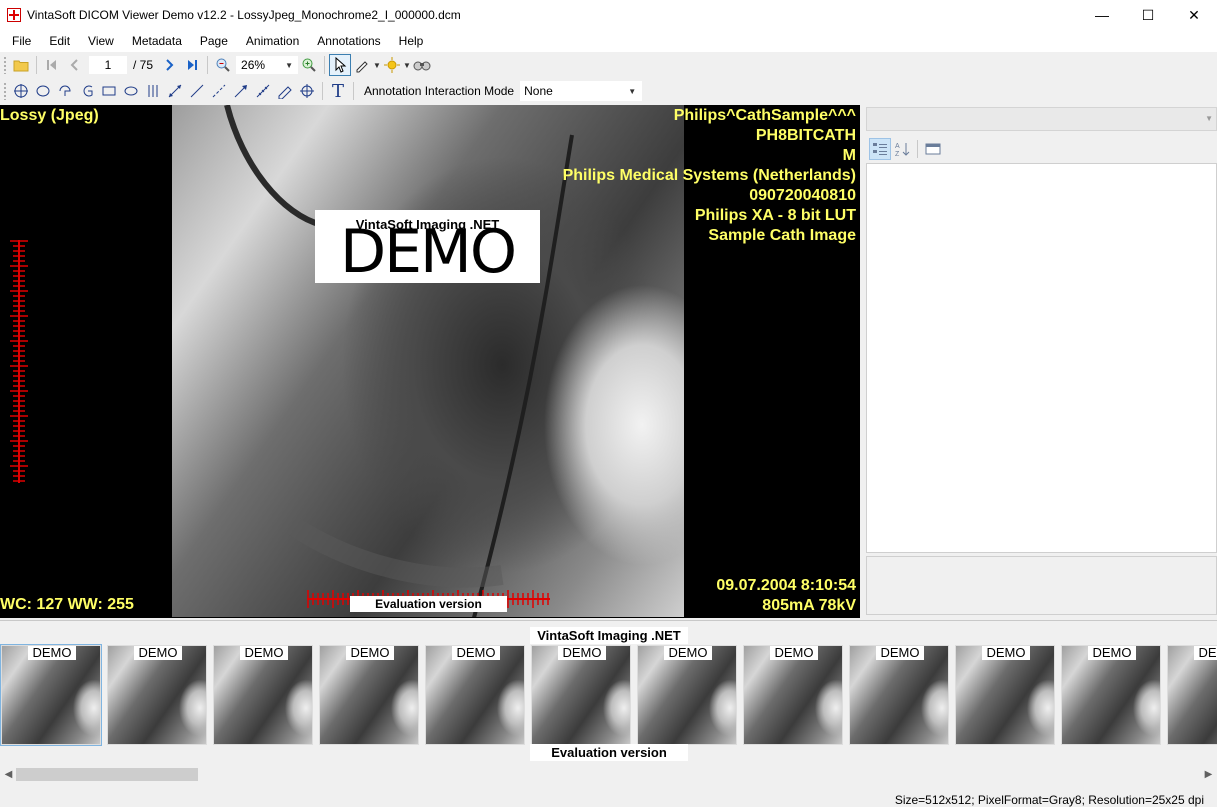  What do you see at coordinates (1041, 149) in the screenshot?
I see `property-grid-toolbar: AZ` at bounding box center [1041, 149].